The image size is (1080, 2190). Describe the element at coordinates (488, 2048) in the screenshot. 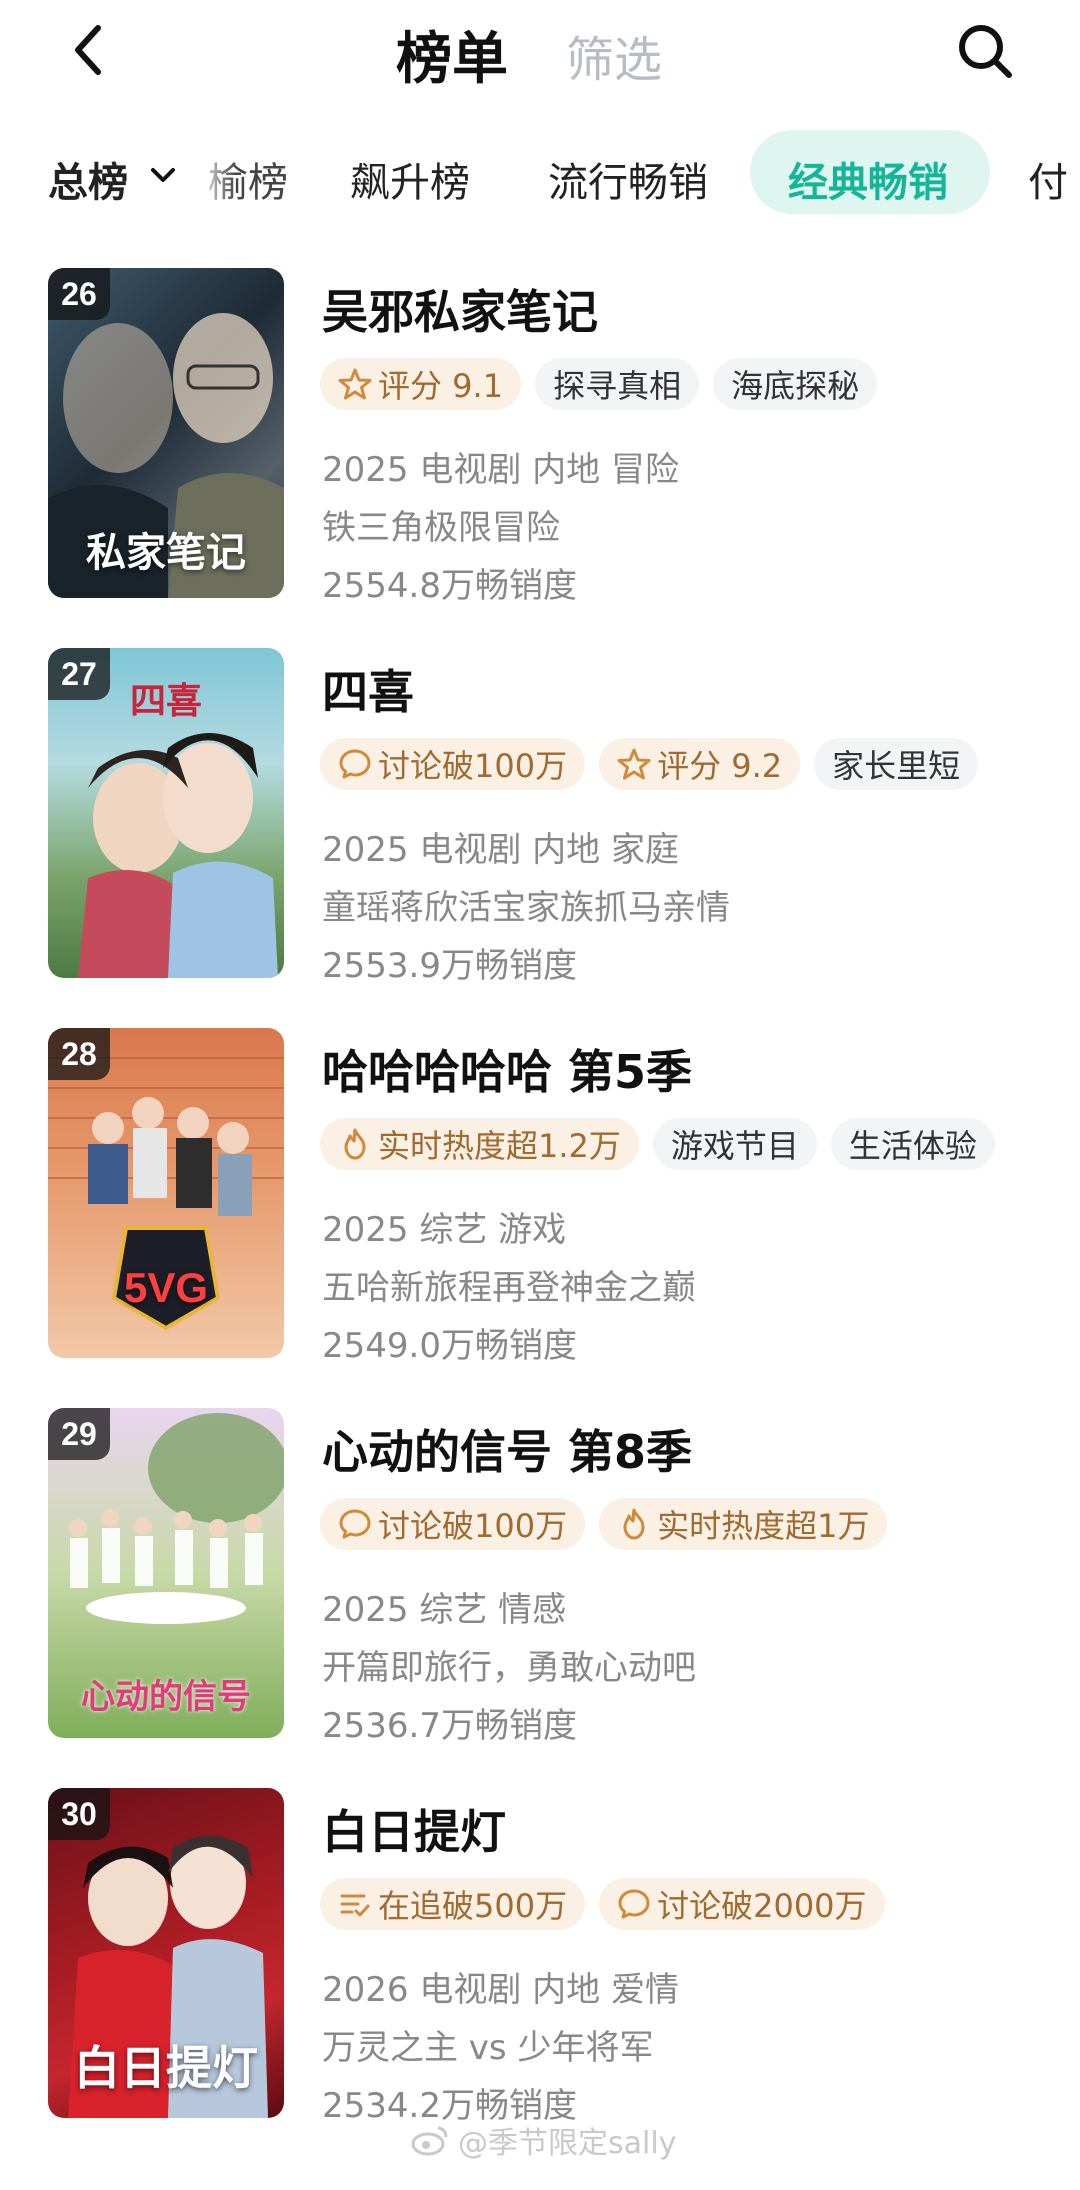

I see `item-description: 万灵之主 vs 少年将军` at that location.